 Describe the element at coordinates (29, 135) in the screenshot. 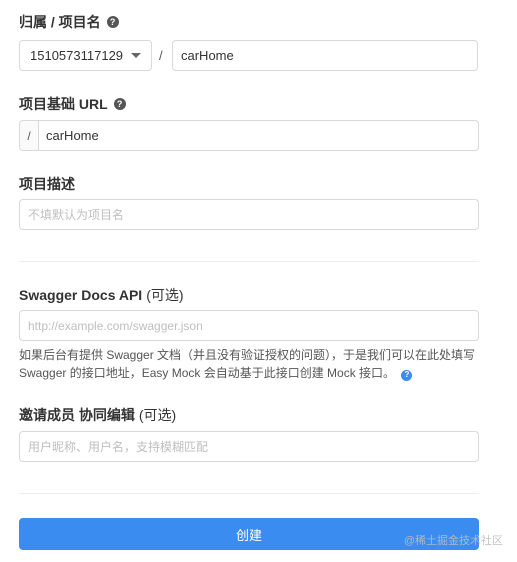

I see `base-url-prefix: /` at that location.